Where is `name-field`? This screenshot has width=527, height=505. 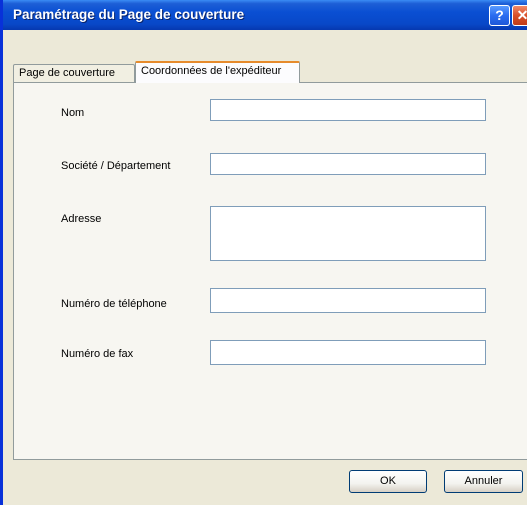 name-field is located at coordinates (348, 110).